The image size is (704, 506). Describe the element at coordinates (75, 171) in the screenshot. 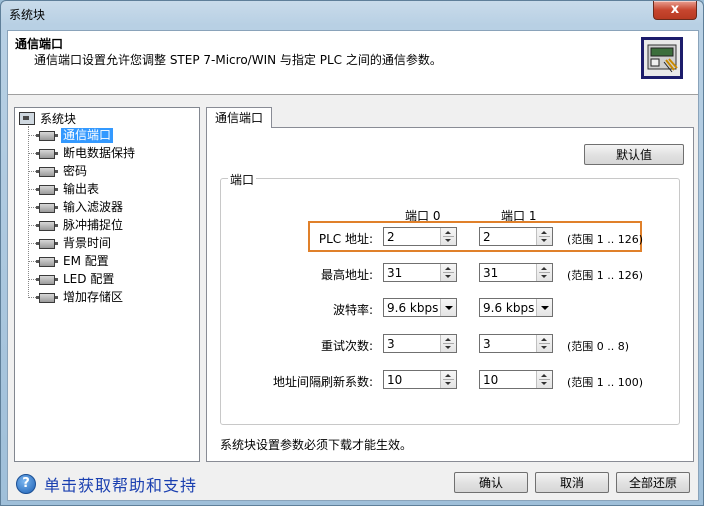

I see `tree-item-label: 密码` at that location.